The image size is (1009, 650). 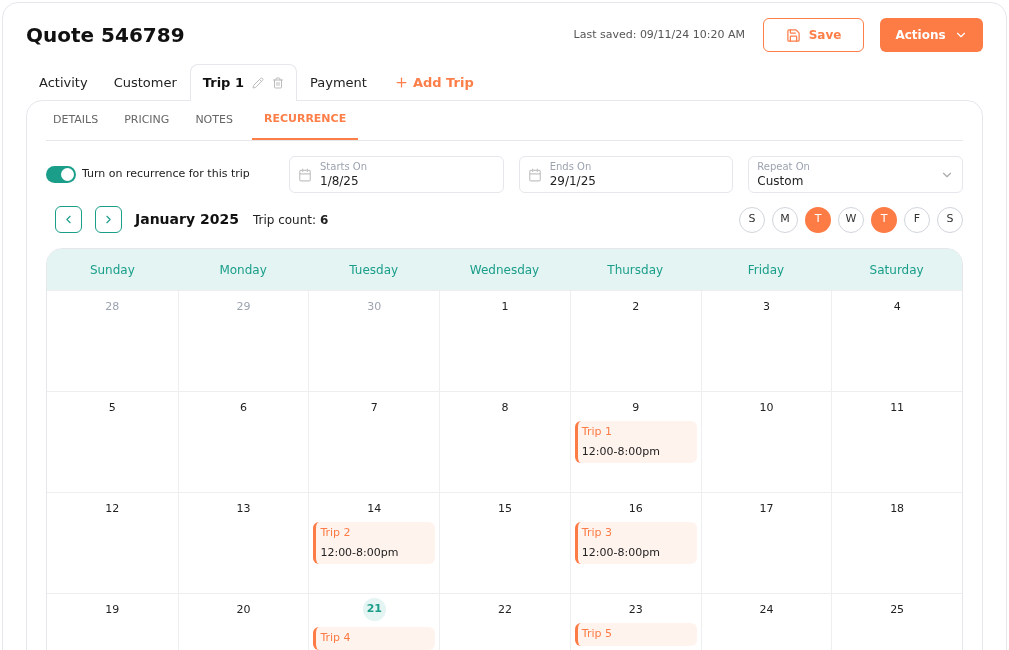 I want to click on day-number: 16, so click(x=635, y=508).